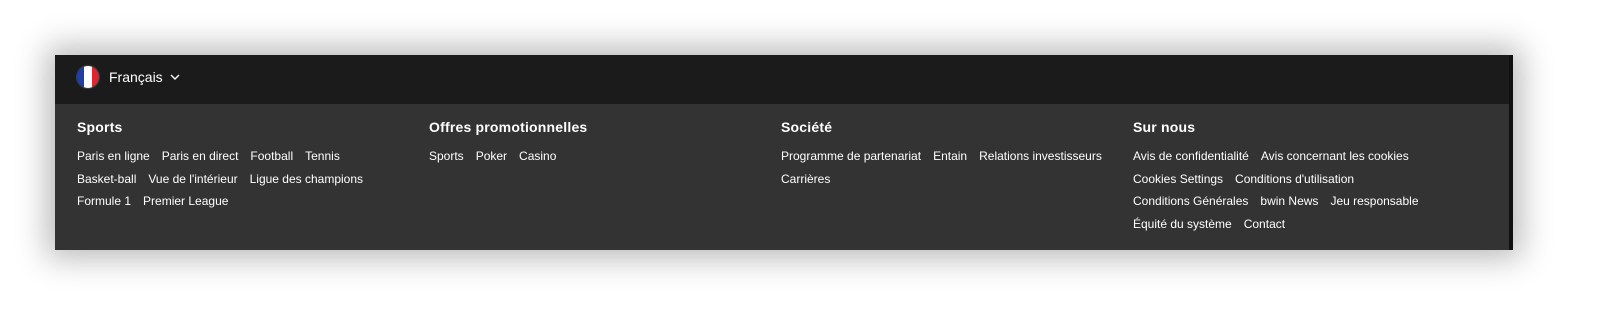 The image size is (1597, 311). I want to click on language-label: Français, so click(136, 77).